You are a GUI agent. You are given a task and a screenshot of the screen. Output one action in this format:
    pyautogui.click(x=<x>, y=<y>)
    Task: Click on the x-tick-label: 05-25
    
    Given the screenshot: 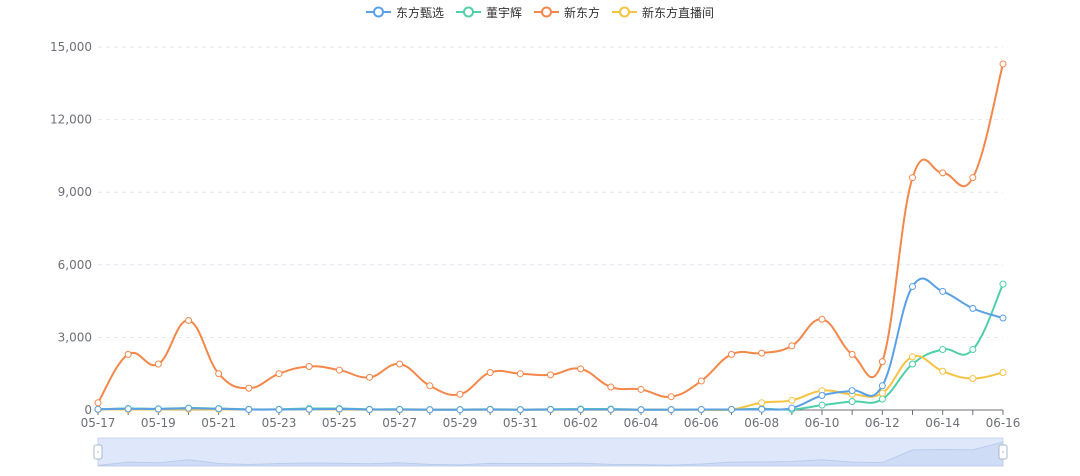 What is the action you would take?
    pyautogui.click(x=339, y=423)
    